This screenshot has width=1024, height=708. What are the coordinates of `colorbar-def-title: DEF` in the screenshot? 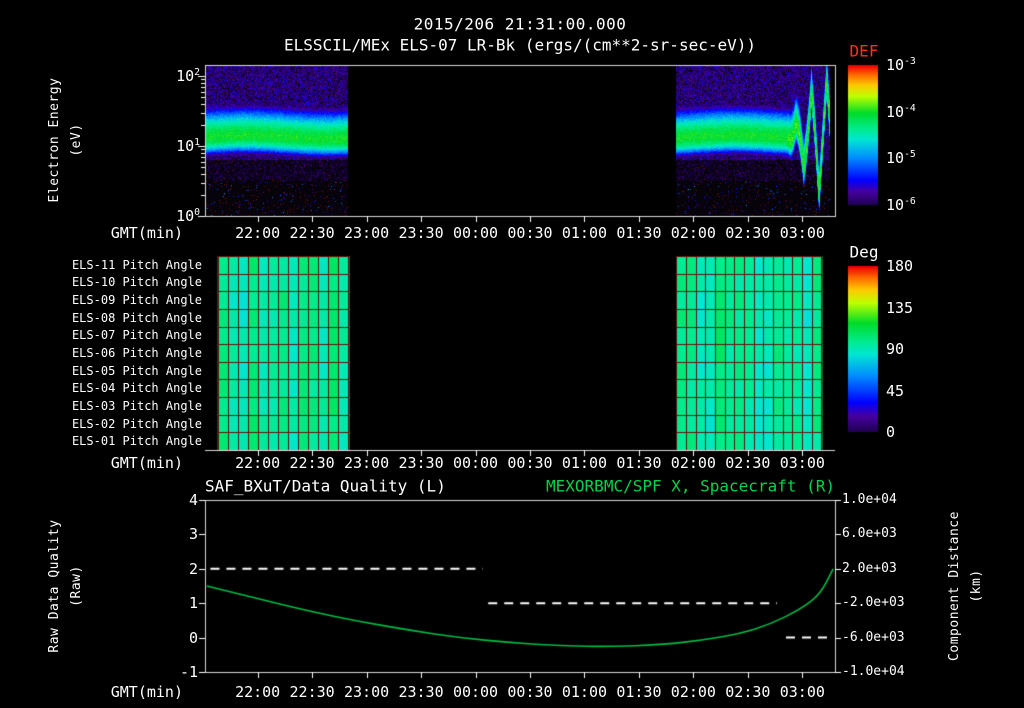 It's located at (864, 51).